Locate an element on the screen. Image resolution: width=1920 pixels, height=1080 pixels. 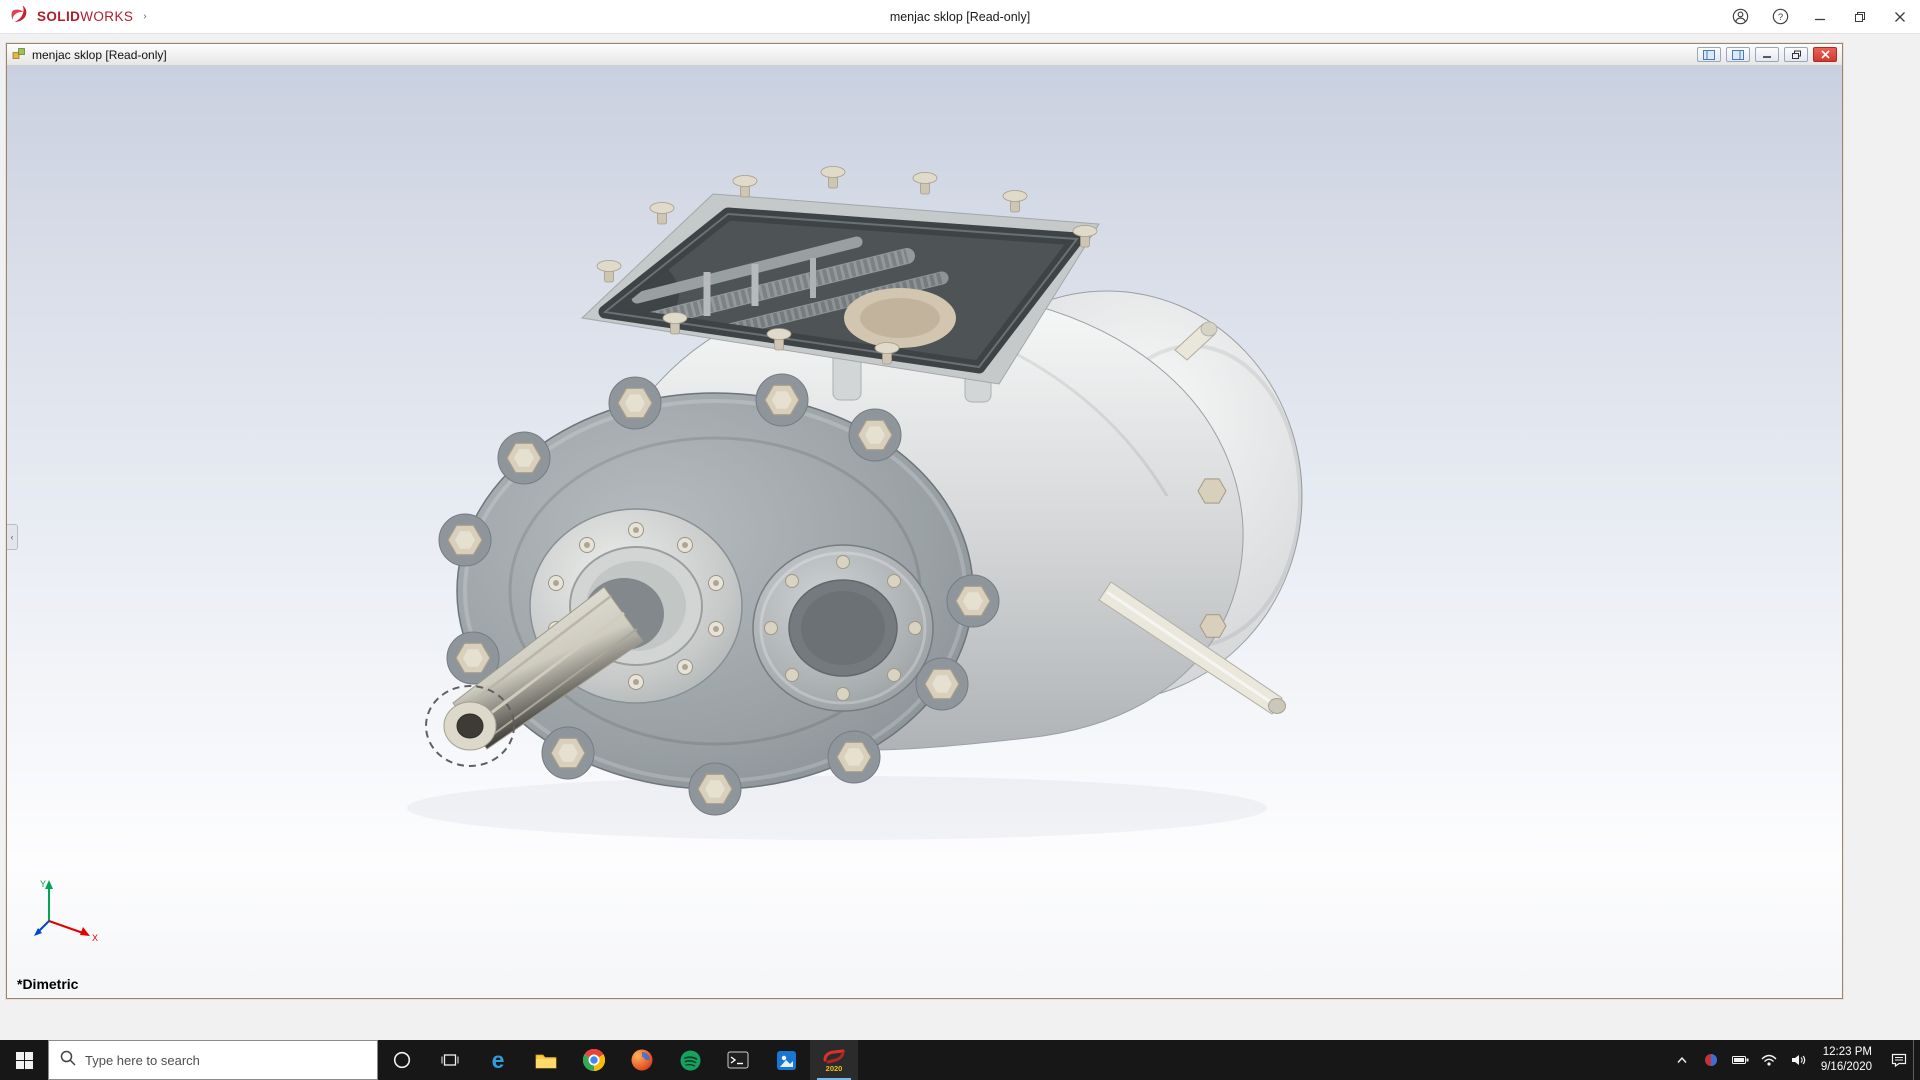
battery-button is located at coordinates (1740, 1060).